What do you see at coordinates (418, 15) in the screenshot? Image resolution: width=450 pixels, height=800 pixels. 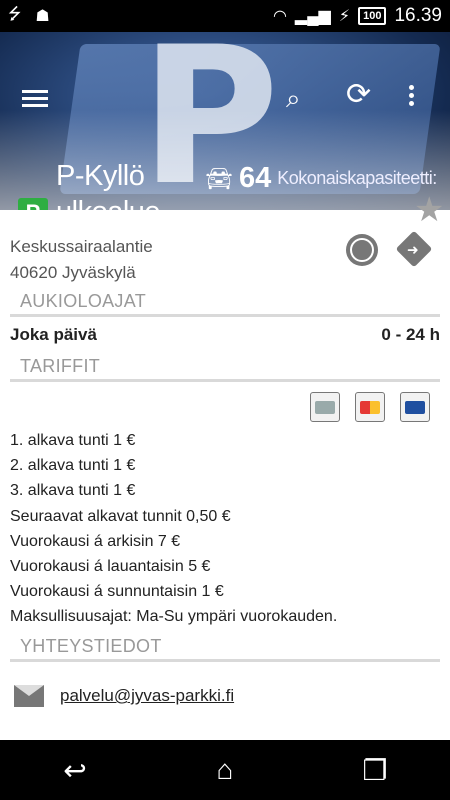 I see `status-time: 16.39` at bounding box center [418, 15].